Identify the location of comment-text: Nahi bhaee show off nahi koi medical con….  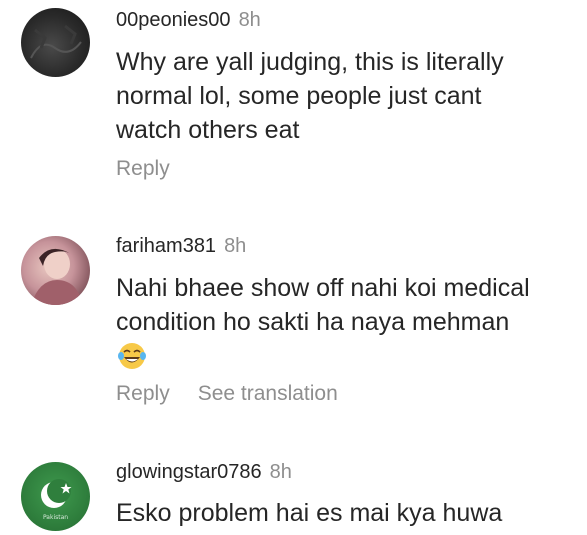
(341, 305).